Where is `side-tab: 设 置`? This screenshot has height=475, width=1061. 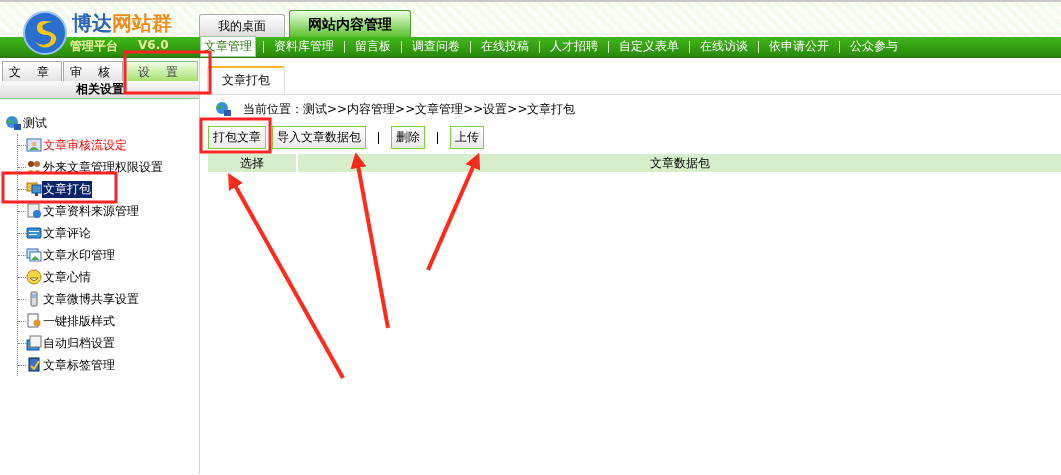 side-tab: 设 置 is located at coordinates (161, 71).